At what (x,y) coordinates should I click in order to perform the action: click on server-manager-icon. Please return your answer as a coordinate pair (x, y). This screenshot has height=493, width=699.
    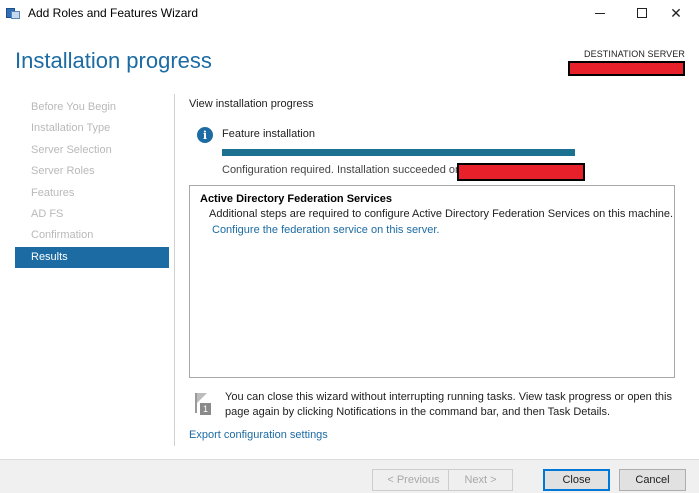
    Looking at the image, I should click on (13, 12).